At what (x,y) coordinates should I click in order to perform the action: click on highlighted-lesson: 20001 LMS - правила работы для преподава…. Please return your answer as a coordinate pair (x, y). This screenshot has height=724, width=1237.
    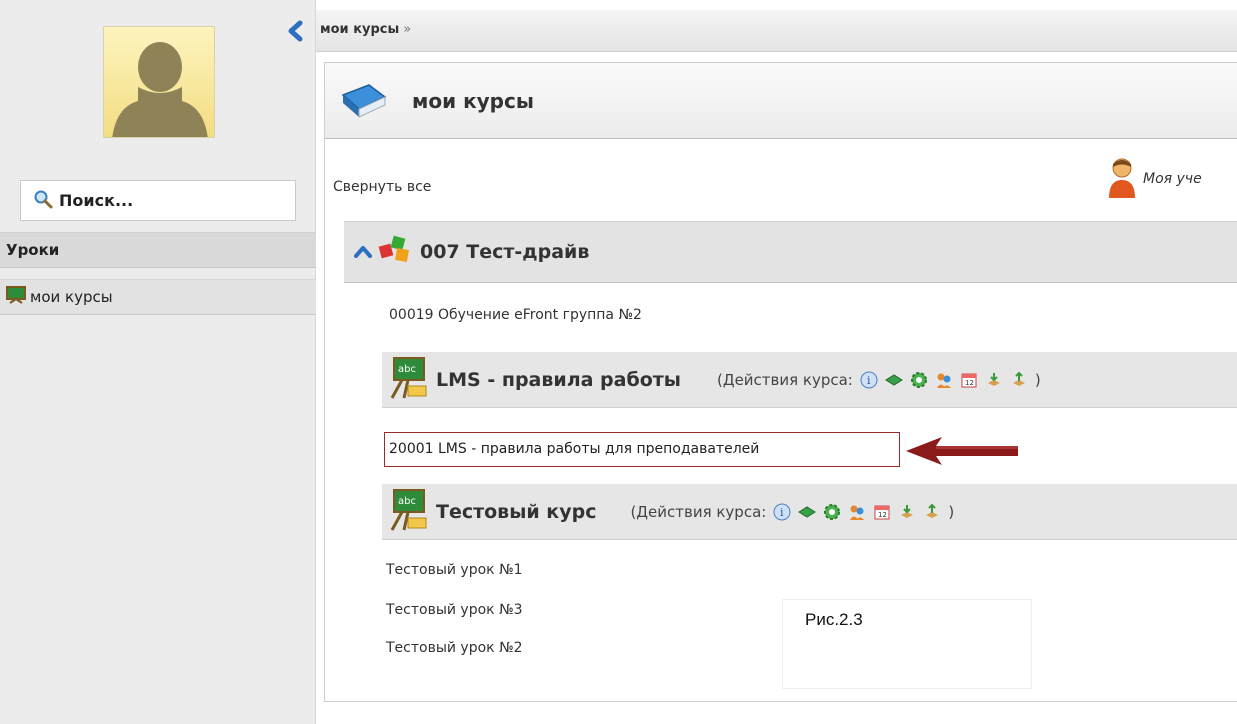
    Looking at the image, I should click on (642, 449).